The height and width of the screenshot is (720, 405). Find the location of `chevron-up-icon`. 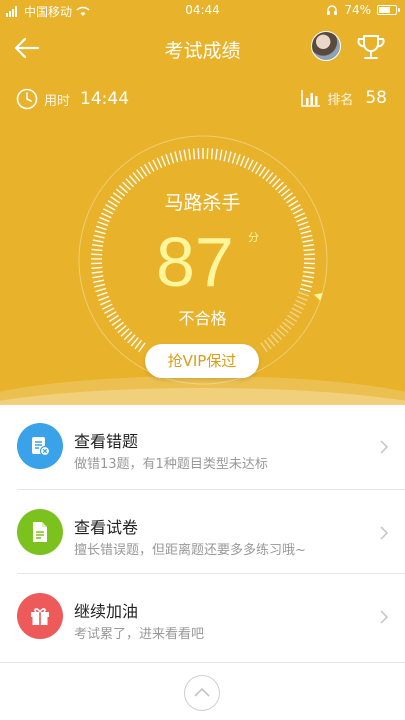

chevron-up-icon is located at coordinates (202, 692).